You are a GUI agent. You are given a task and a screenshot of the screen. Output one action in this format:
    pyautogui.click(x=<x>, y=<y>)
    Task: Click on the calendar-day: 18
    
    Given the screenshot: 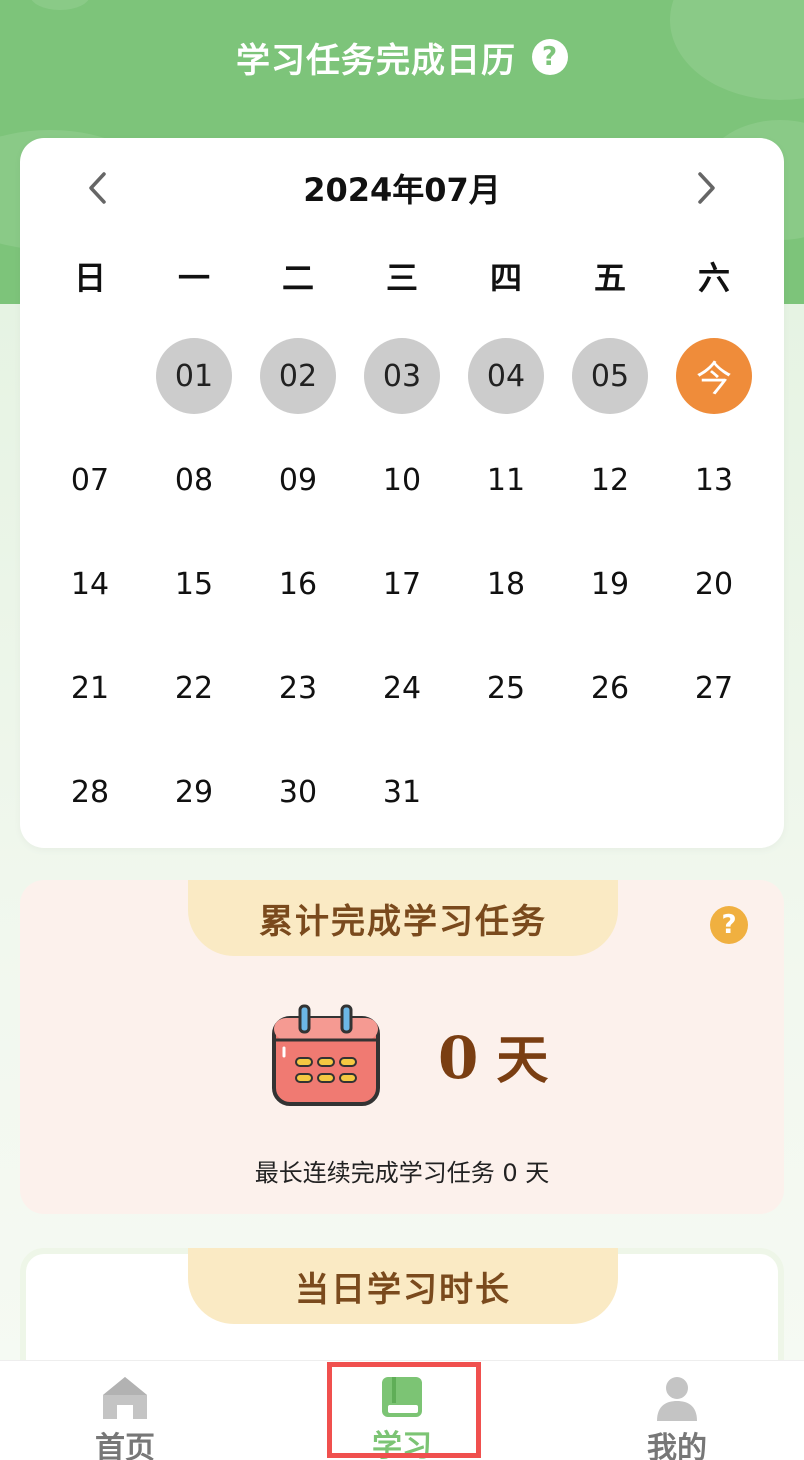 What is the action you would take?
    pyautogui.click(x=506, y=584)
    